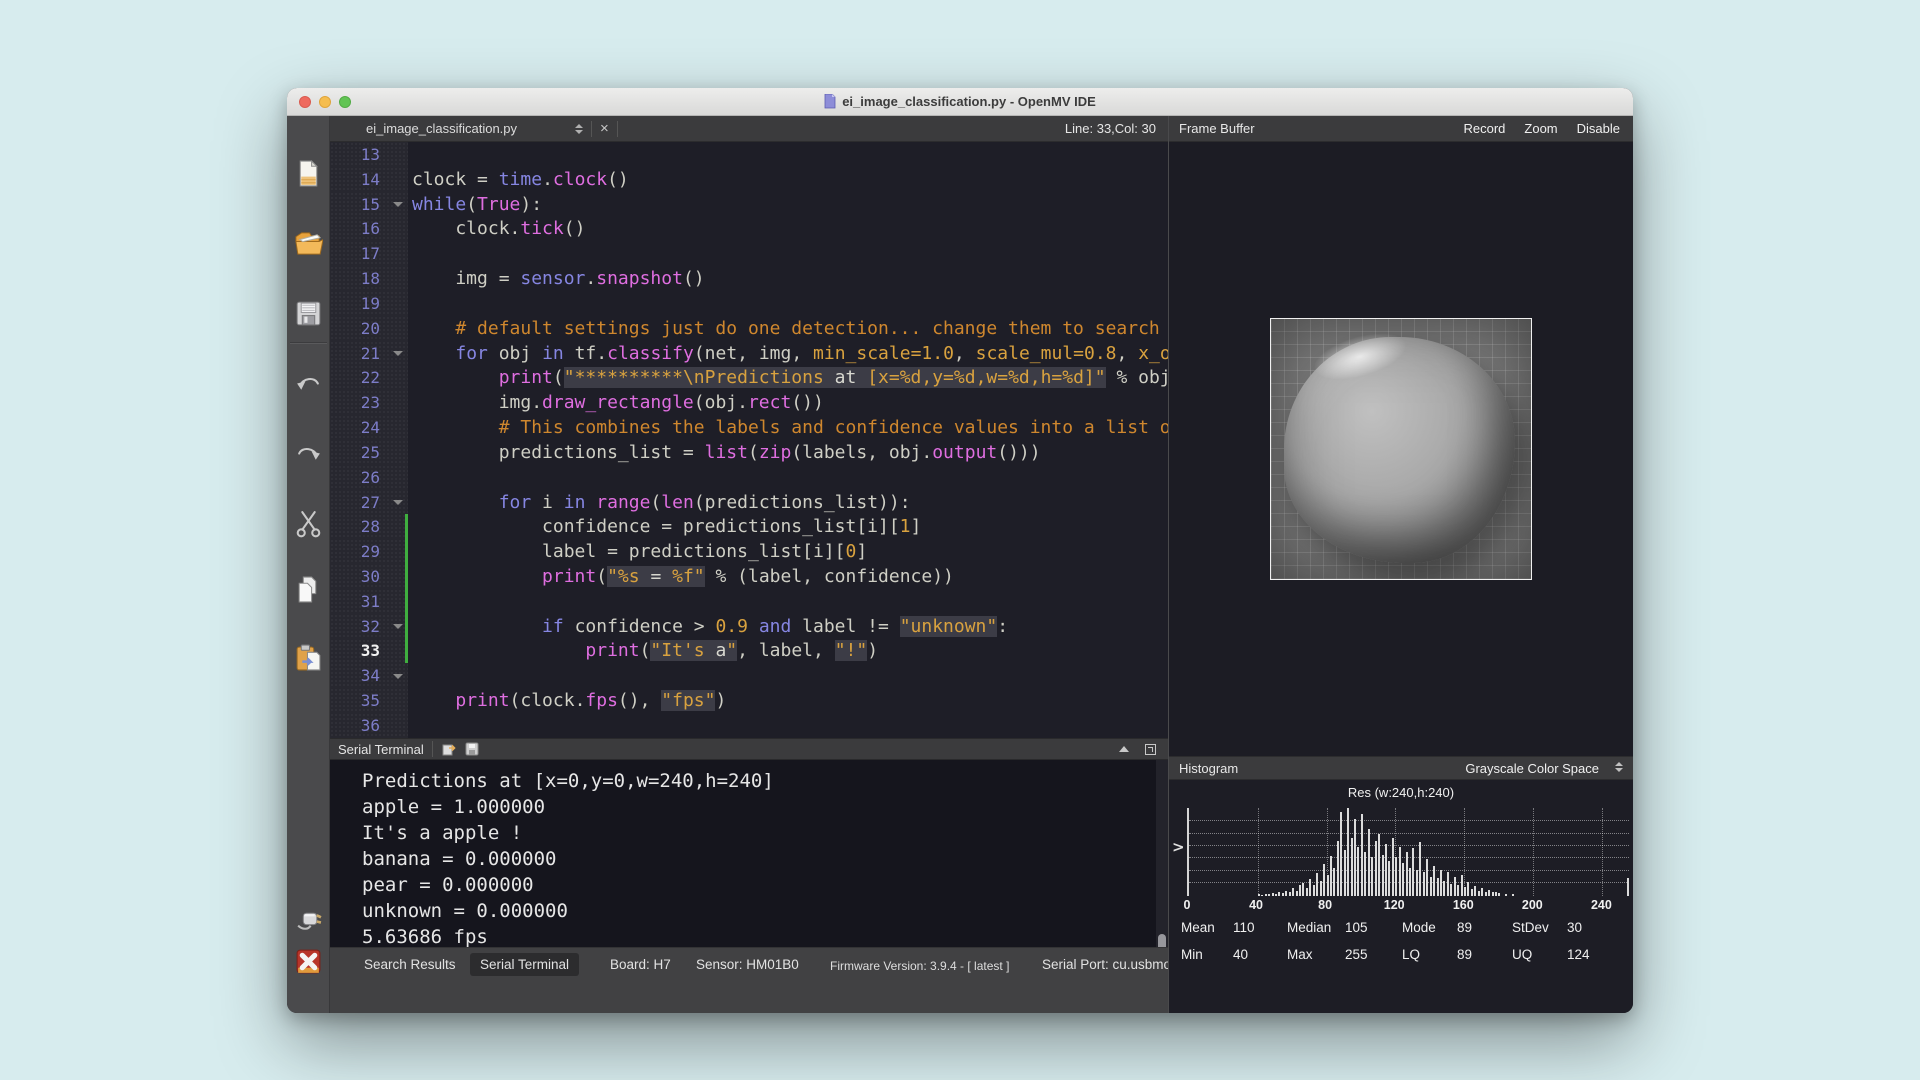  I want to click on record-button: Record, so click(1484, 128).